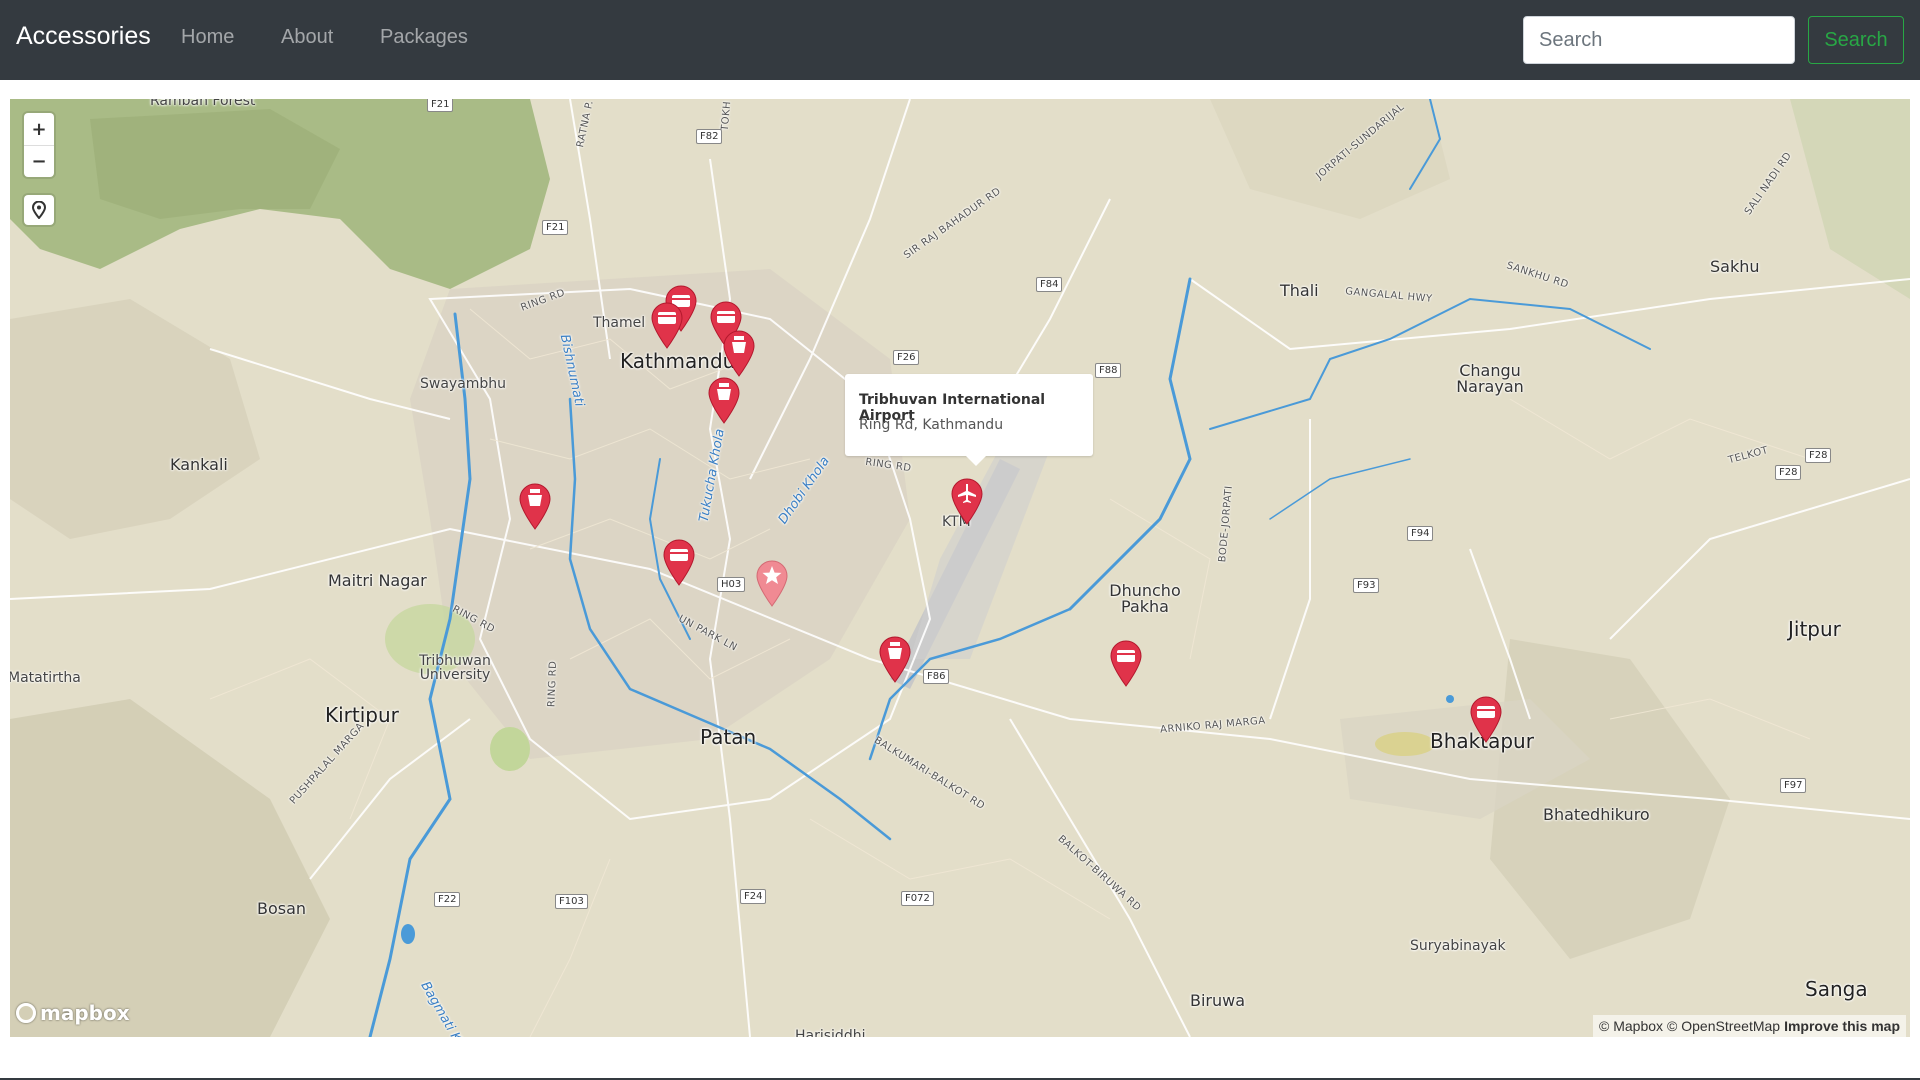  Describe the element at coordinates (447, 899) in the screenshot. I see `road-shield: F22` at that location.